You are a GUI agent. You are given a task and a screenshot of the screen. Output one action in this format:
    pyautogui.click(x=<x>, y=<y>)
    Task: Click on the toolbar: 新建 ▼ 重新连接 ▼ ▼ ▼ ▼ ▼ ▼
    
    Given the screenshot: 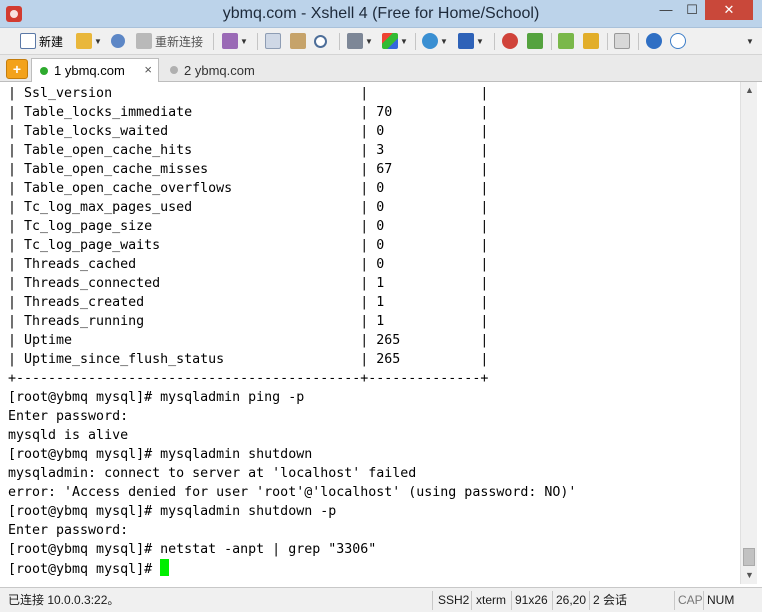 What is the action you would take?
    pyautogui.click(x=381, y=41)
    